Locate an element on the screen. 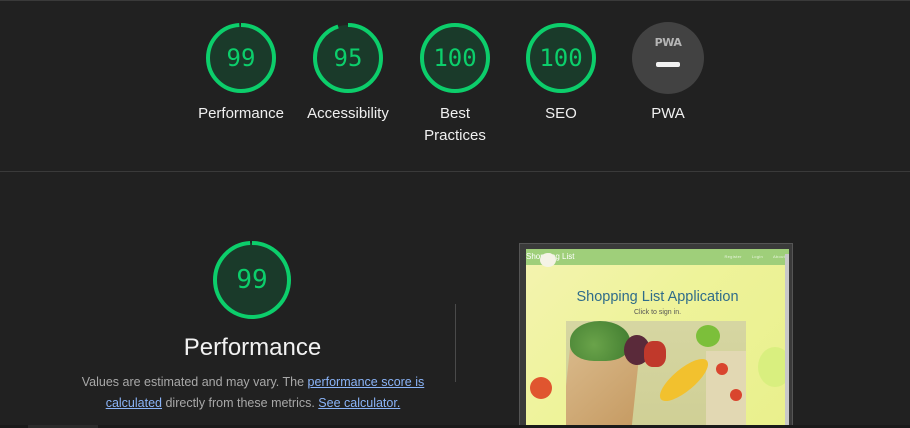 This screenshot has width=910, height=428. gauge-label: Accessibility is located at coordinates (348, 113).